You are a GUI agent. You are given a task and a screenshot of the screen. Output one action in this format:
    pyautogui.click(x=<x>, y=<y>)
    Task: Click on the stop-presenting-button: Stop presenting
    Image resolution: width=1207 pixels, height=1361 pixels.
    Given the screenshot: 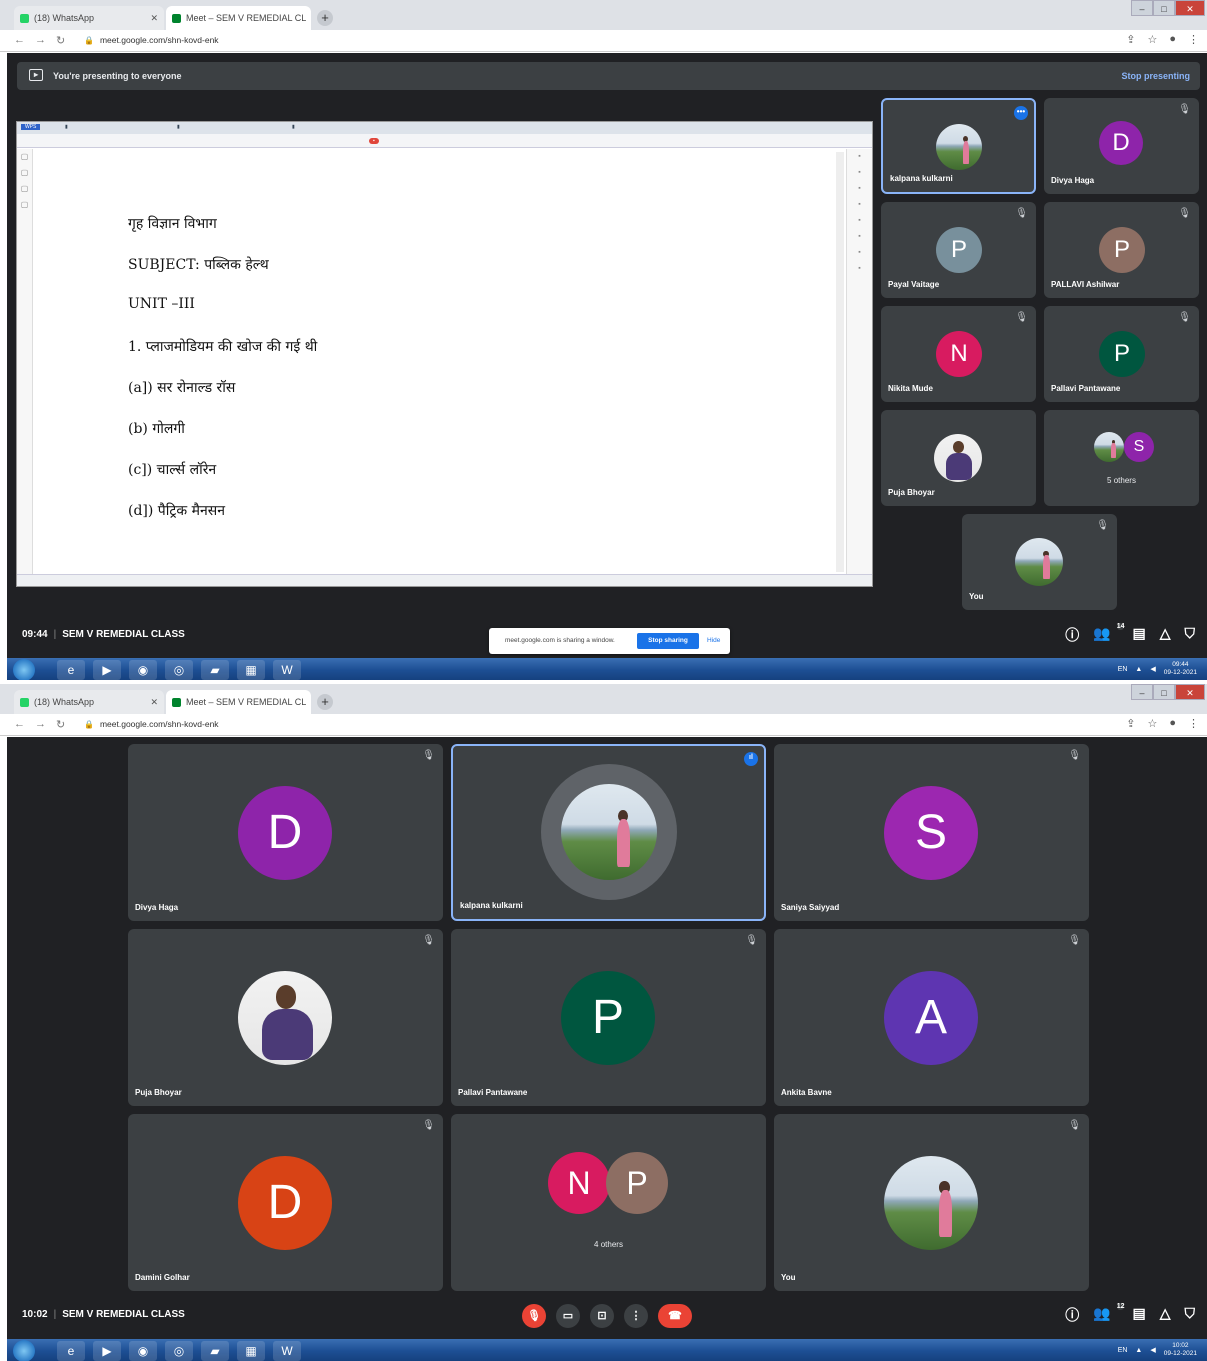 What is the action you would take?
    pyautogui.click(x=1155, y=76)
    